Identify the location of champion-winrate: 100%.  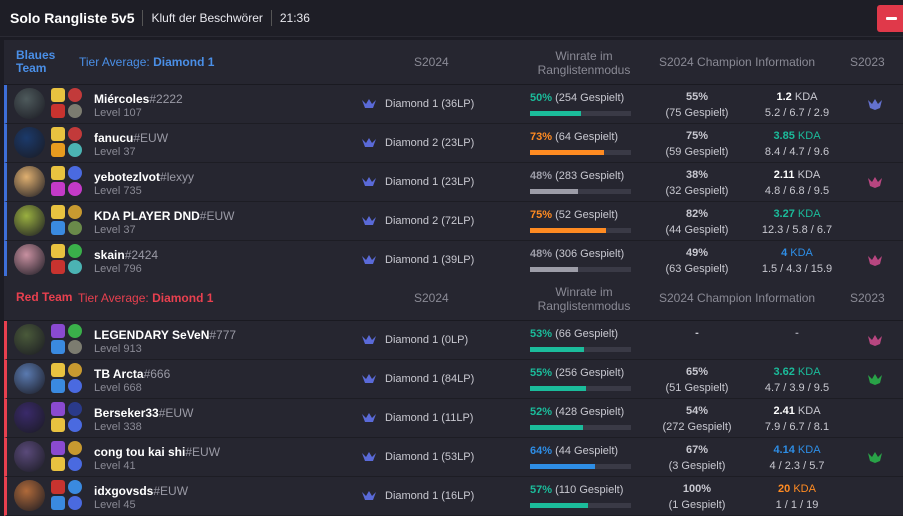
(697, 489).